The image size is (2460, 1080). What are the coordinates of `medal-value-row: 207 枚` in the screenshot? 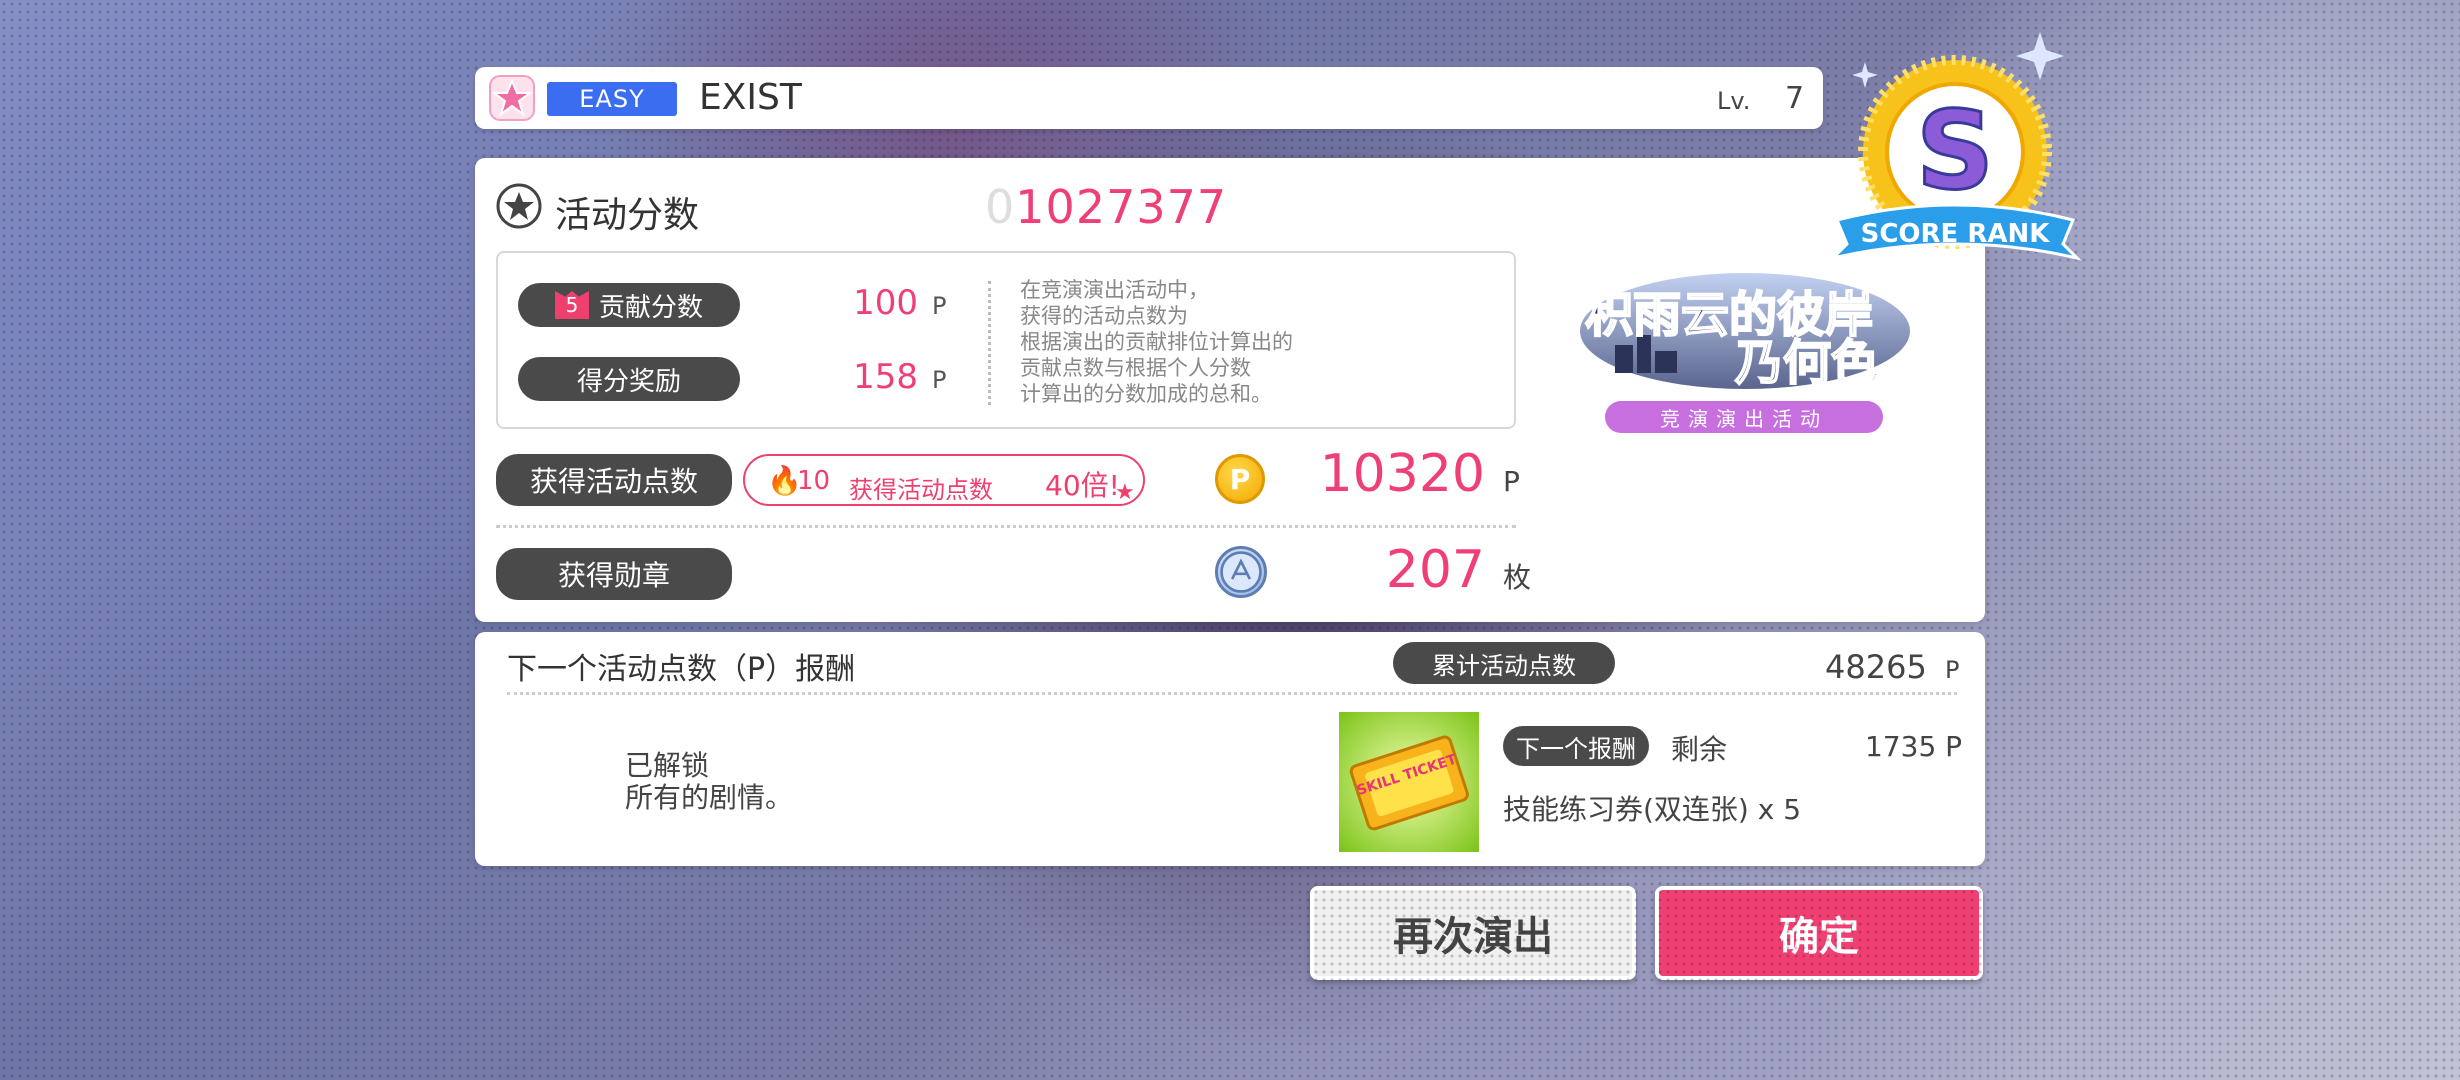 It's located at (1418, 570).